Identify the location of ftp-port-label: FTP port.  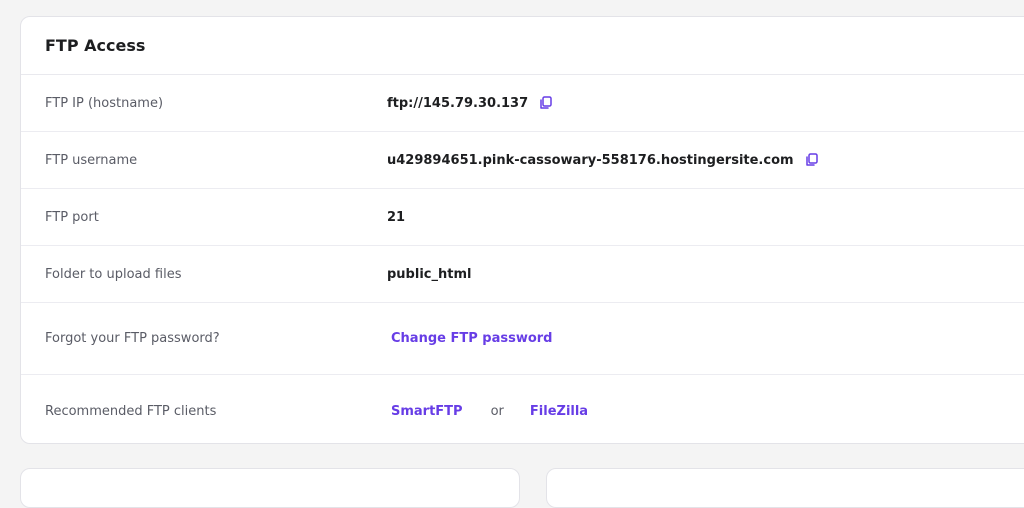
(72, 217).